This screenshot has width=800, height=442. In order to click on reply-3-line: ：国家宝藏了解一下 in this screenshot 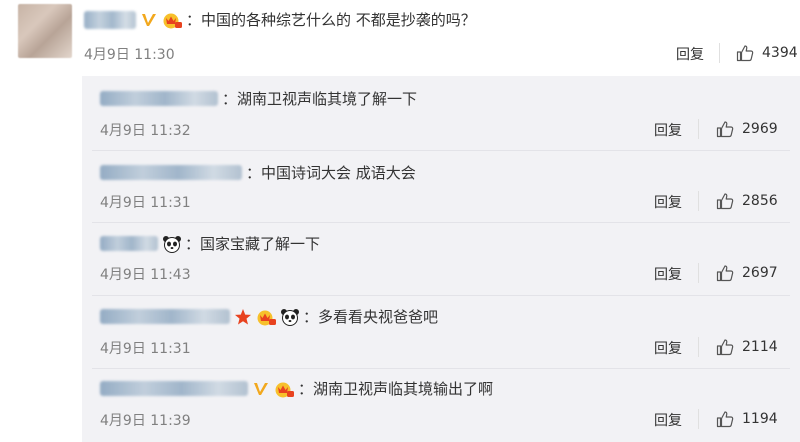, I will do `click(210, 243)`.